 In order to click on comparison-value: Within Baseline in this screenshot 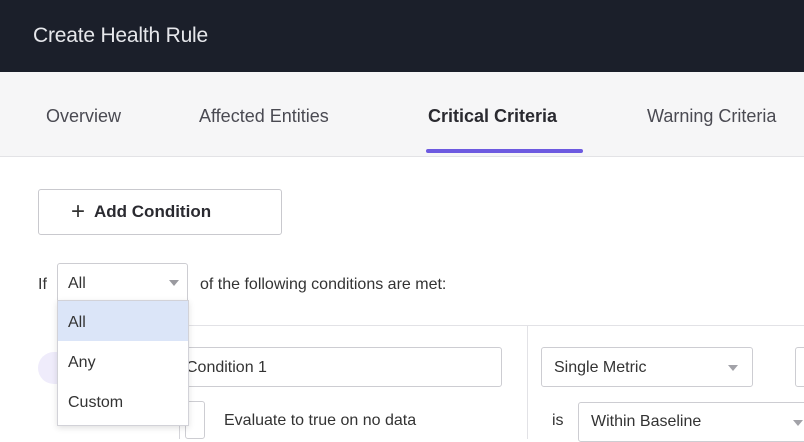, I will do `click(646, 421)`.